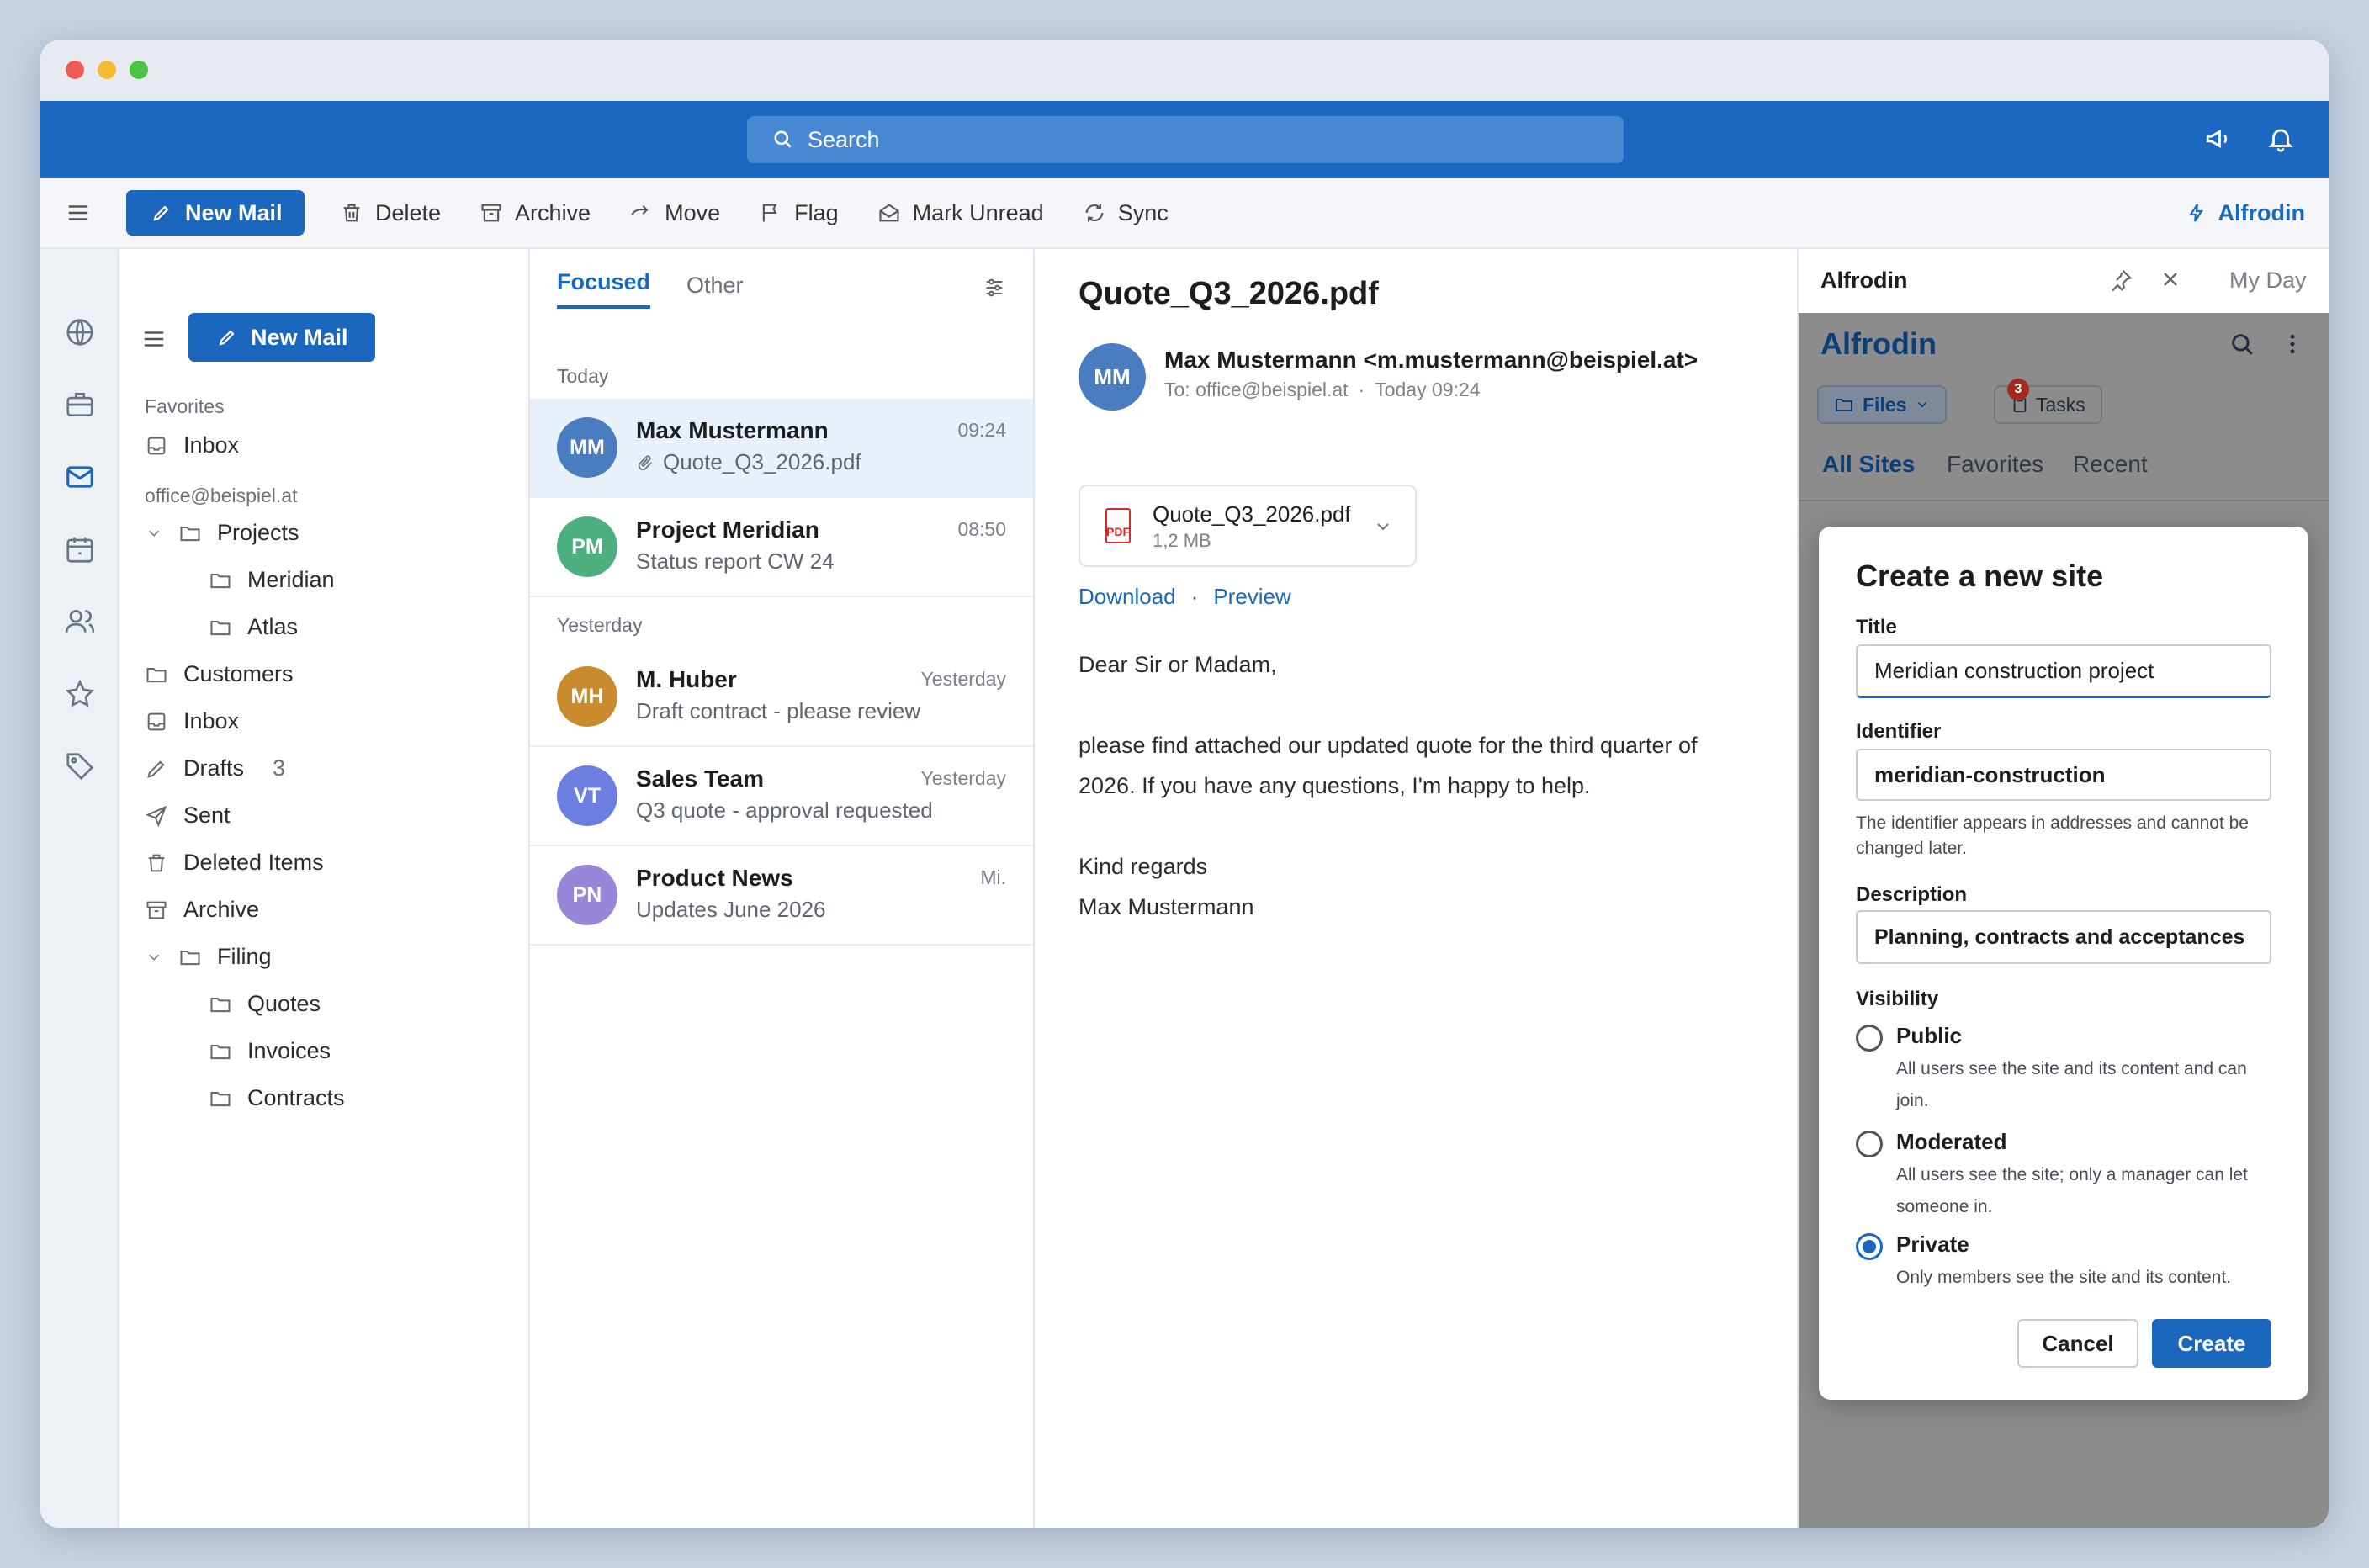 The height and width of the screenshot is (1568, 2369). I want to click on folder-projects: Projects, so click(222, 533).